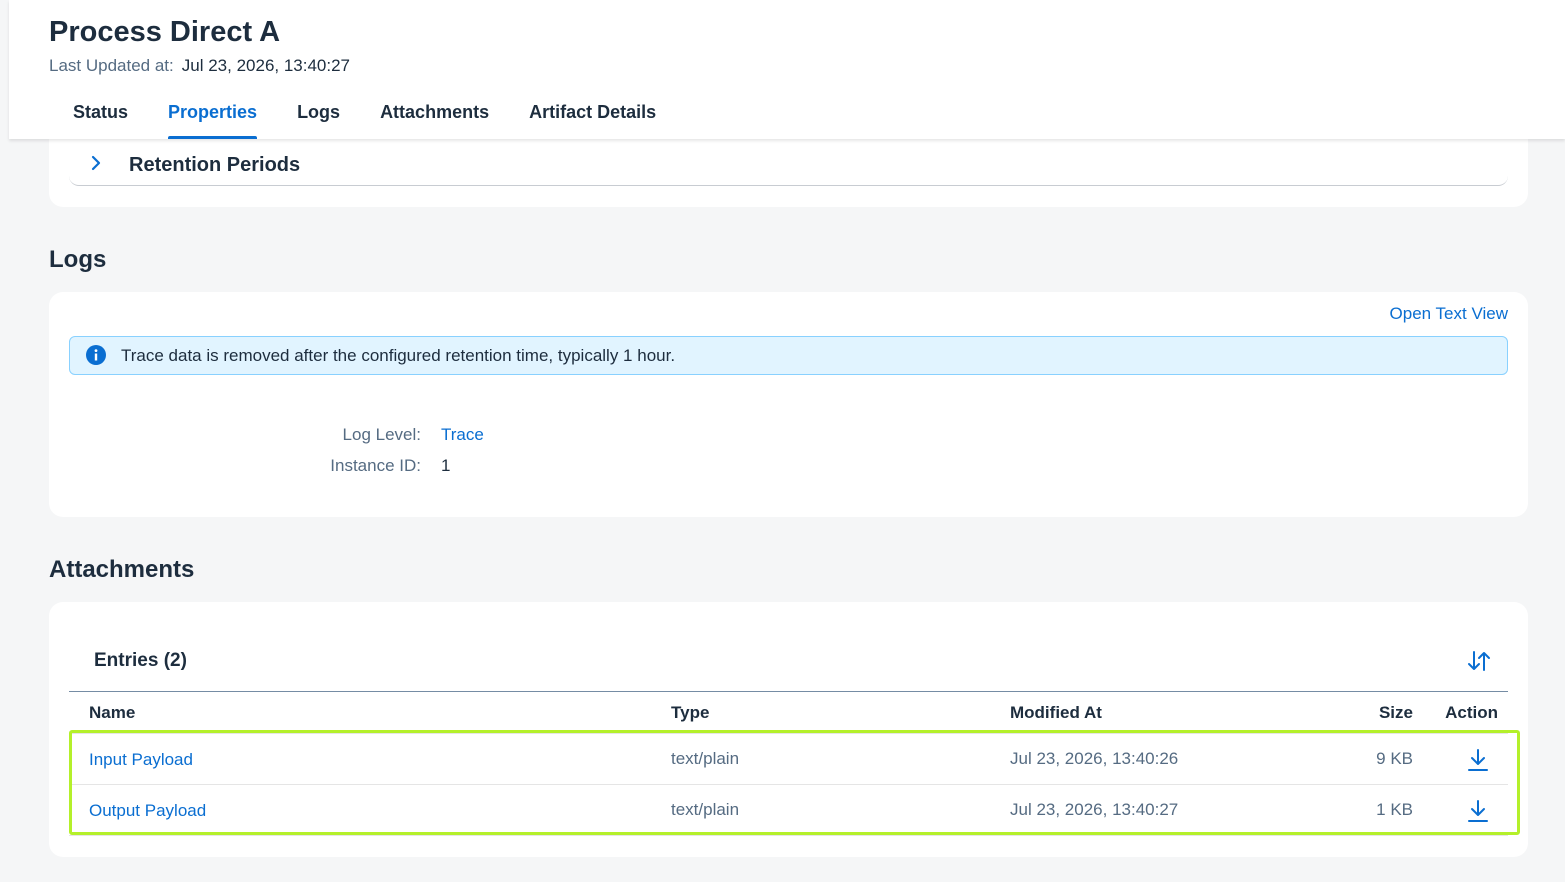 The height and width of the screenshot is (882, 1565). Describe the element at coordinates (147, 811) in the screenshot. I see `attachment-name-link: Output Payload` at that location.